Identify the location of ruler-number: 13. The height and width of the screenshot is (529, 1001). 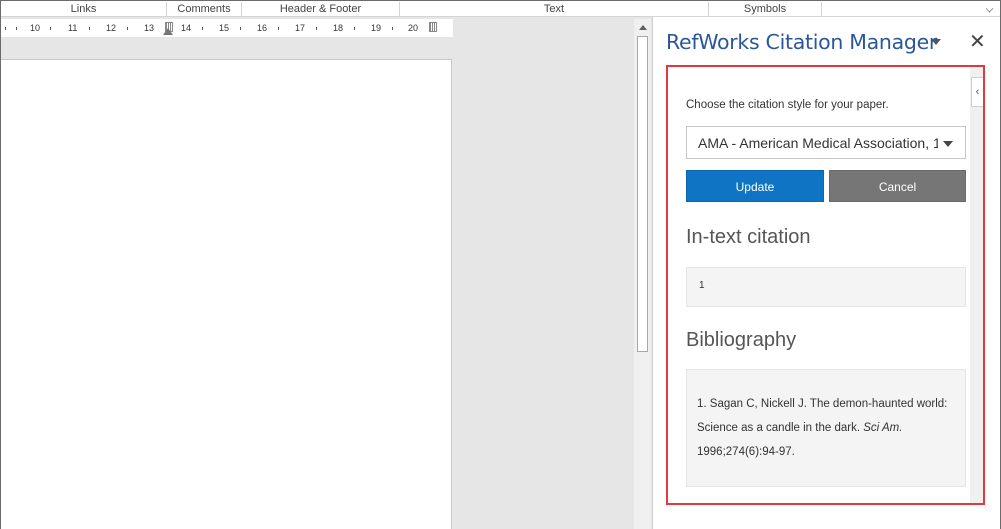
(149, 28).